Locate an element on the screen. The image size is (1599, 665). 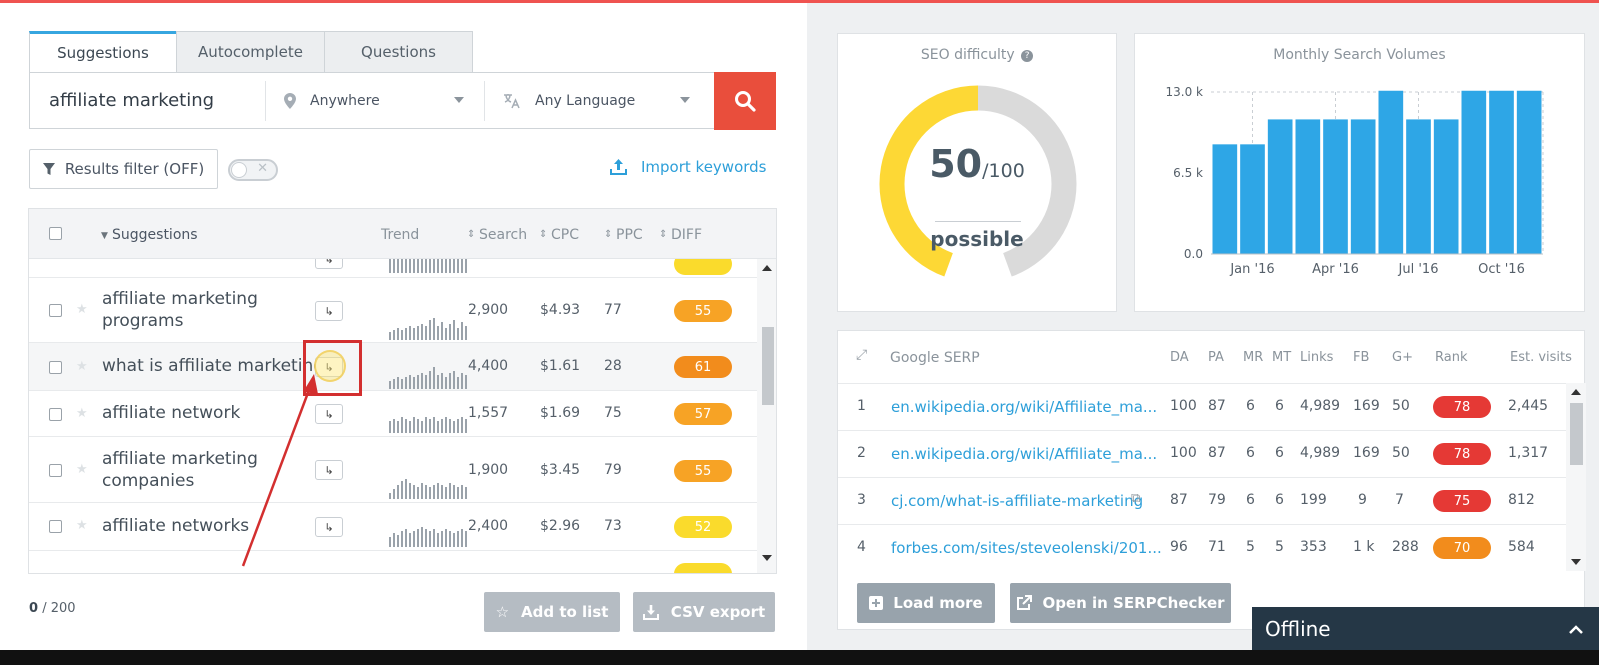
load-more-label: Load more is located at coordinates (938, 603).